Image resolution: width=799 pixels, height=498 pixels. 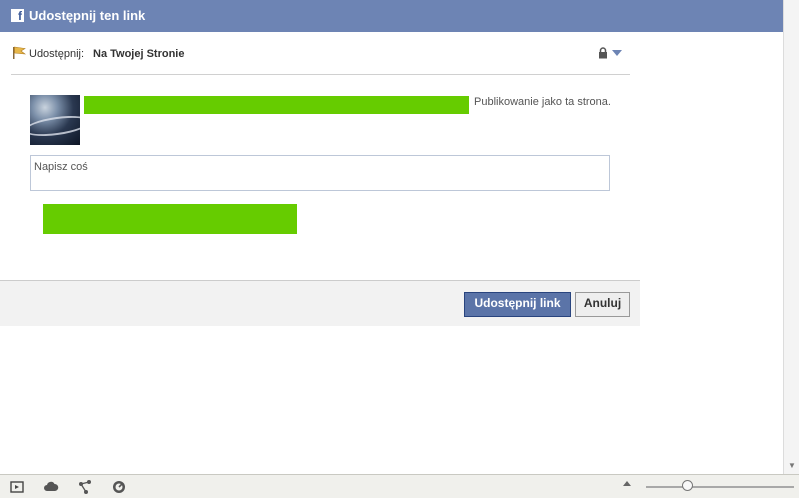 What do you see at coordinates (57, 54) in the screenshot?
I see `share-label: Udostępnij:` at bounding box center [57, 54].